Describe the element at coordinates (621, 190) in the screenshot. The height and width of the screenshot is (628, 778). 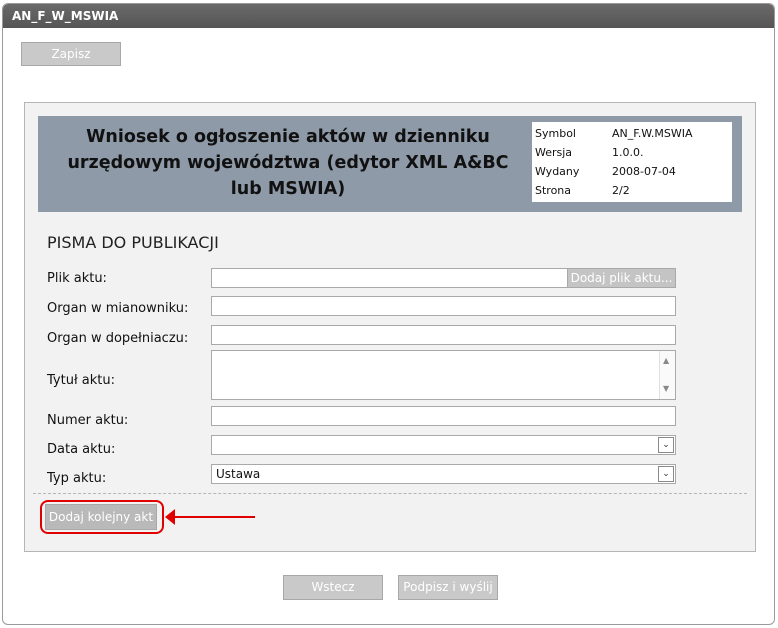
I see `meta-value: 2/2` at that location.